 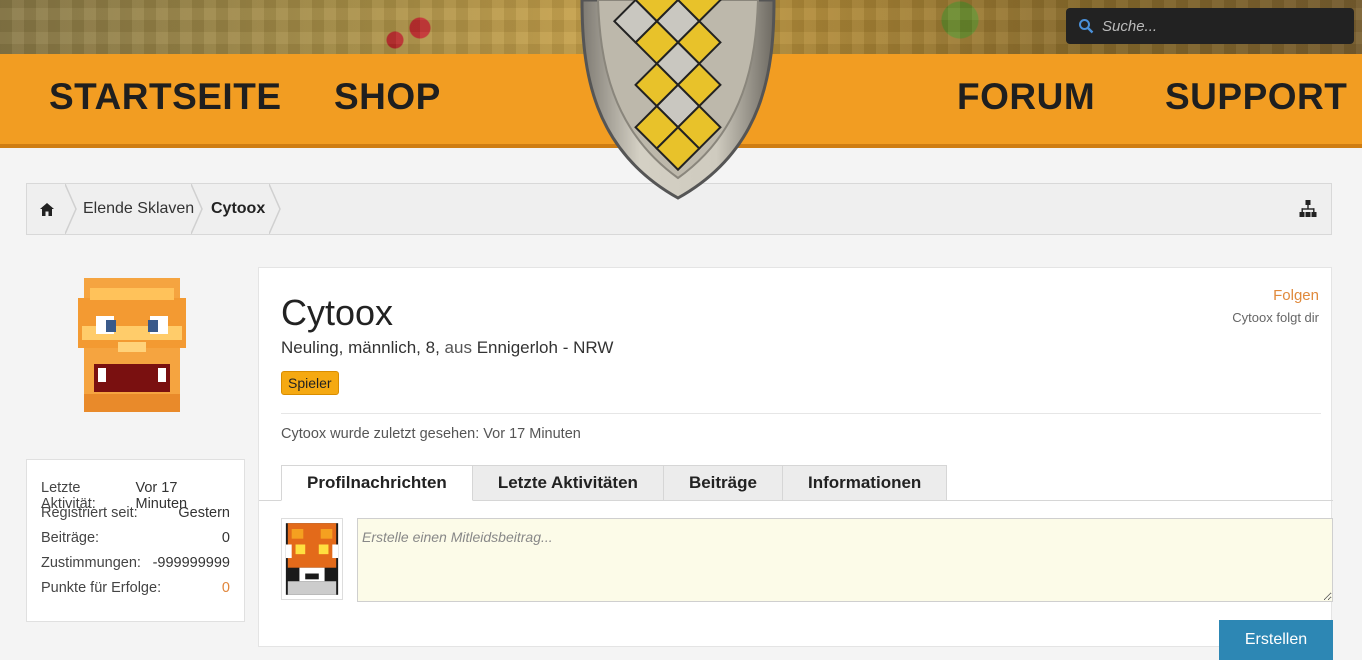 What do you see at coordinates (387, 97) in the screenshot?
I see `nav-shop: SHOP` at bounding box center [387, 97].